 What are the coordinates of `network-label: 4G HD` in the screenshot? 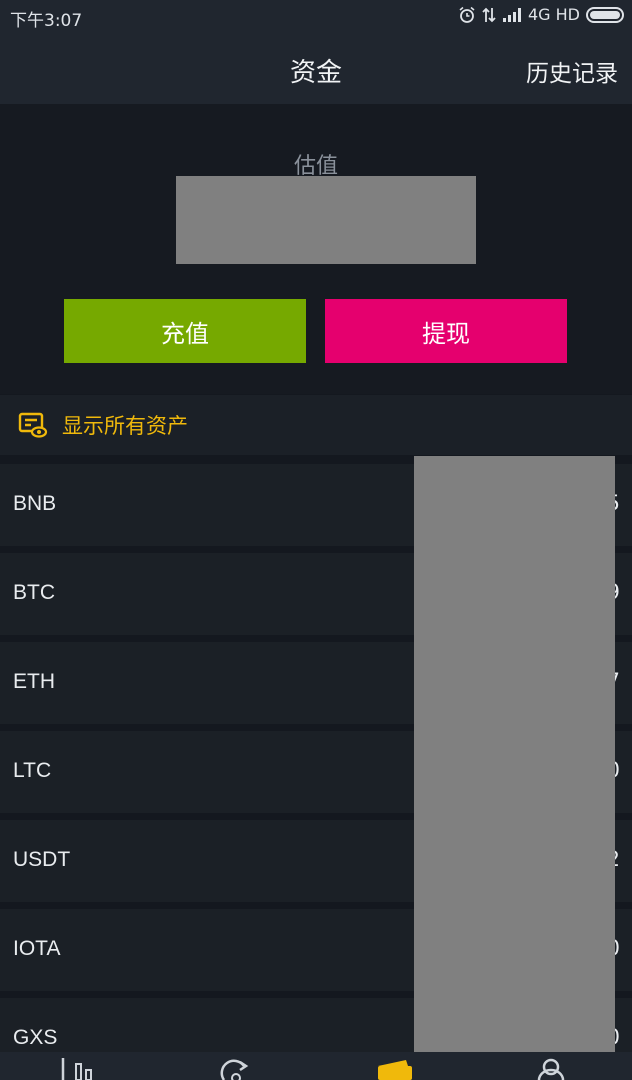 It's located at (553, 14).